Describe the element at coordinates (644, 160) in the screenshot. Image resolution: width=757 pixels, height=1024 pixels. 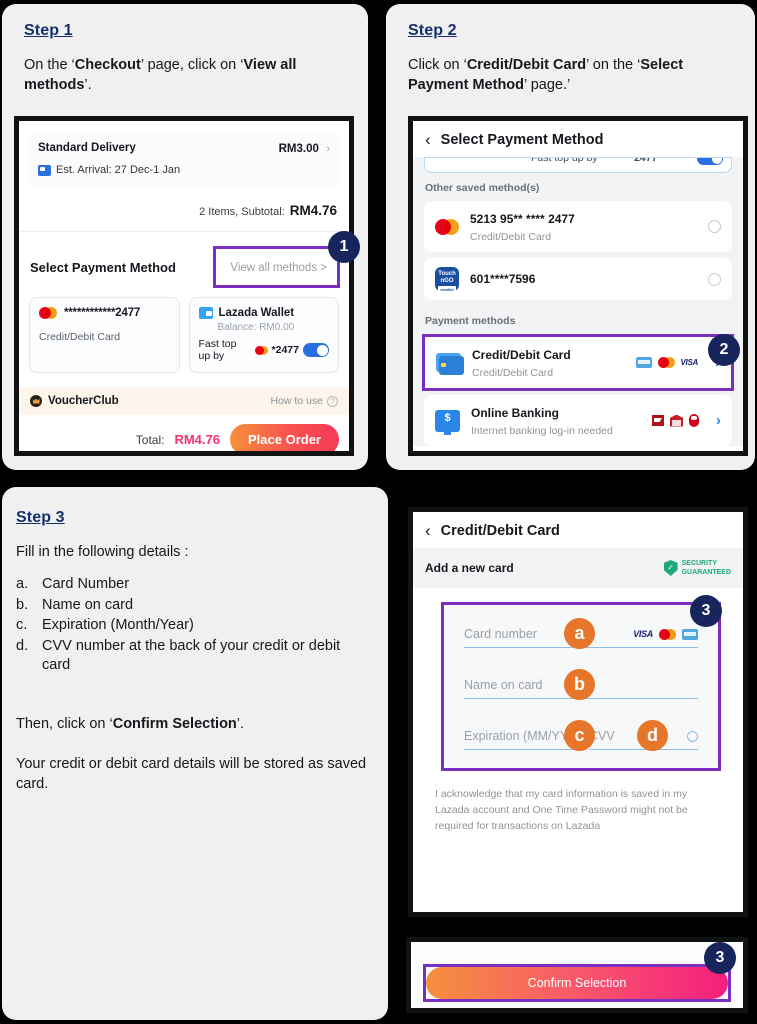
I see `cut-card-right-text: *2477` at that location.